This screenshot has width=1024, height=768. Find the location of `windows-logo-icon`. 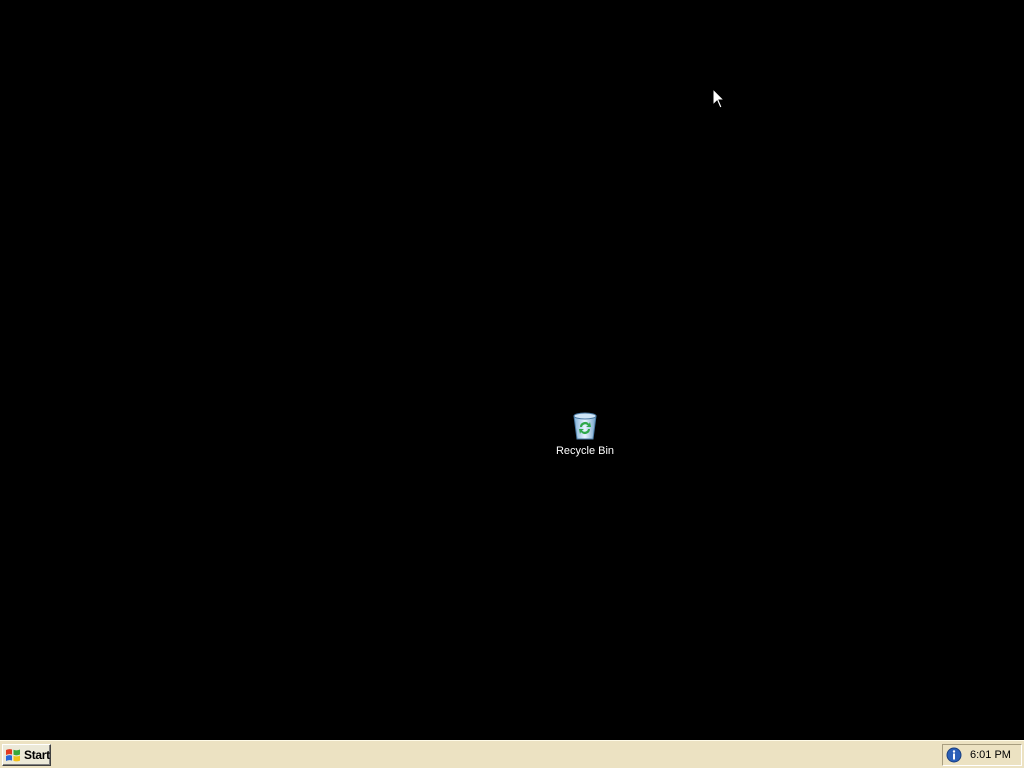

windows-logo-icon is located at coordinates (13, 755).